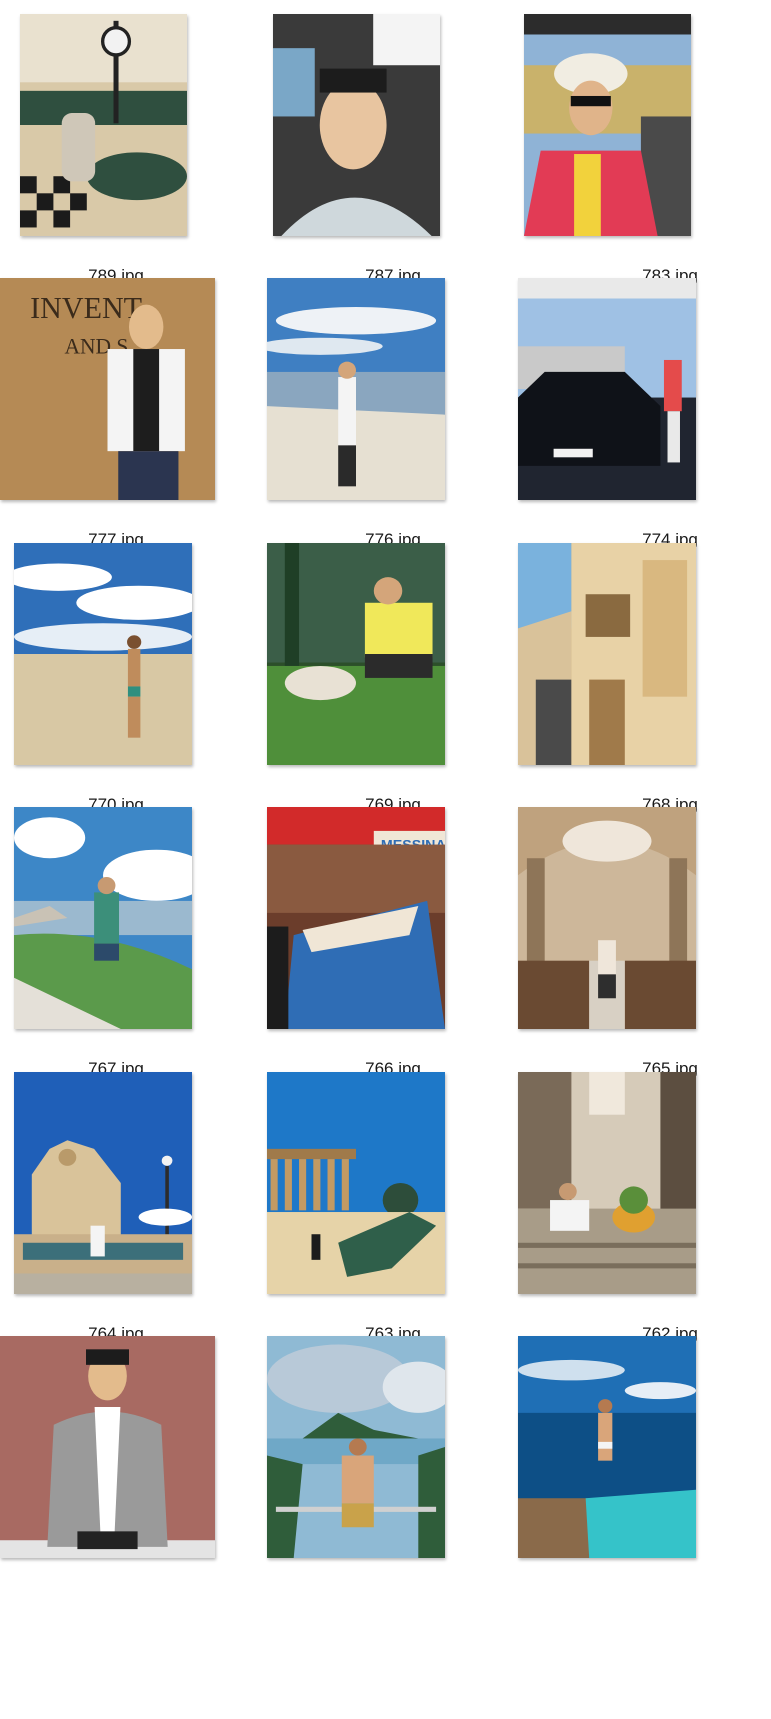 Image resolution: width=771 pixels, height=1719 pixels. I want to click on hotel-lobby-clock-icon, so click(103, 125).